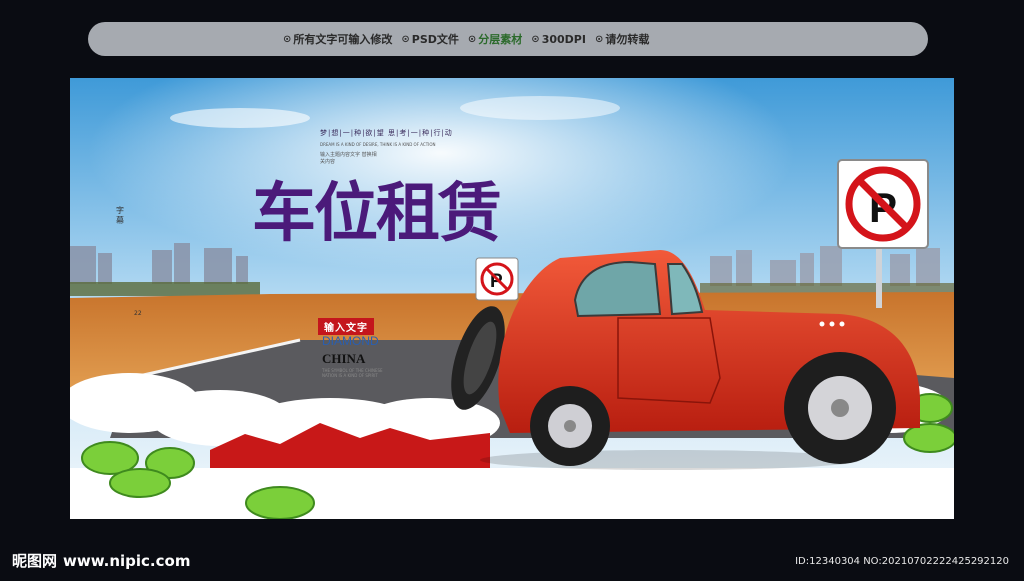 The image size is (1024, 581). What do you see at coordinates (622, 39) in the screenshot?
I see `info-tag-no-repost: ⊙ 请勿转载` at bounding box center [622, 39].